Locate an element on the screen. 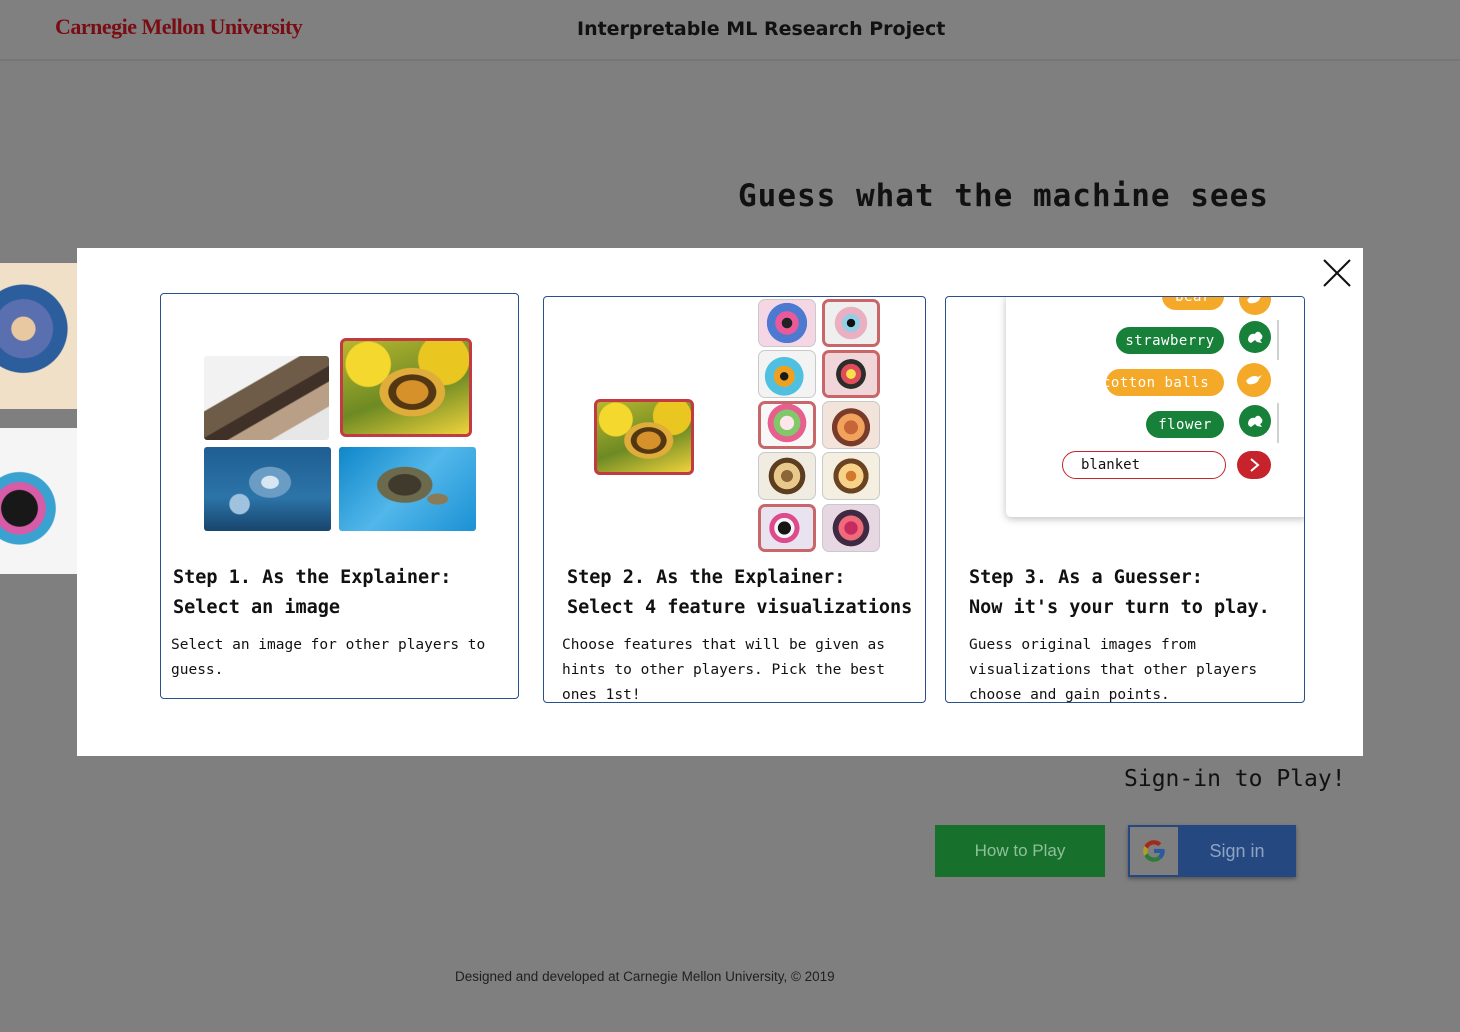 This screenshot has height=1032, width=1460. how-to-play-button: How to Play is located at coordinates (1020, 851).